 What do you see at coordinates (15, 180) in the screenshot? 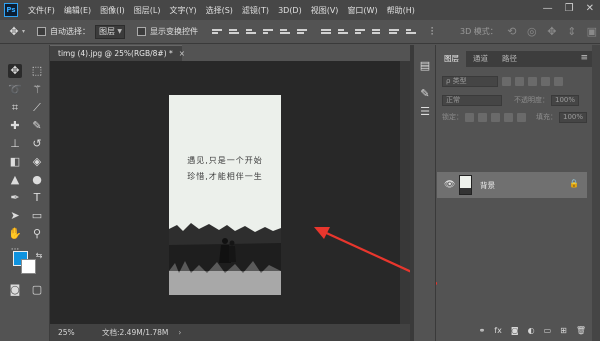
I see `blur-tool-icon: ▲` at bounding box center [15, 180].